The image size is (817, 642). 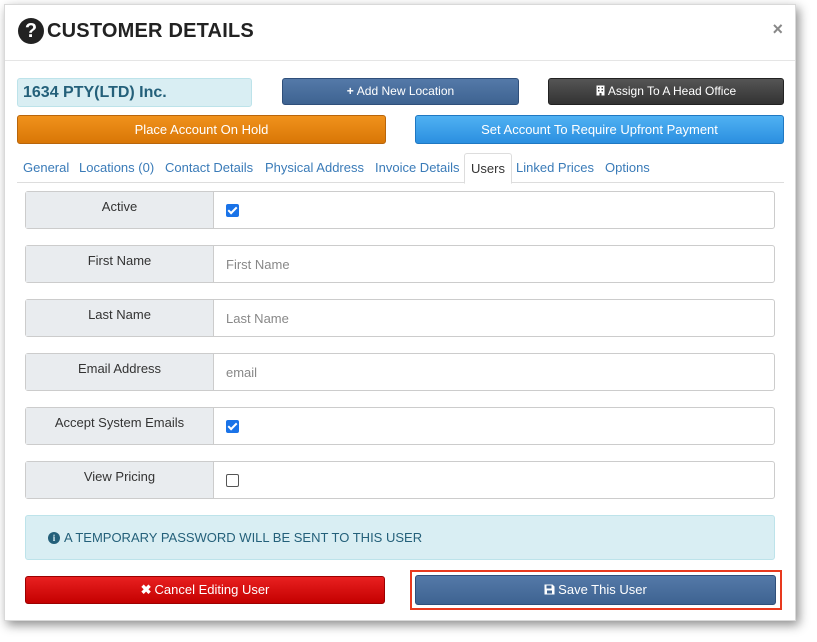 I want to click on active-label: Active, so click(x=120, y=210).